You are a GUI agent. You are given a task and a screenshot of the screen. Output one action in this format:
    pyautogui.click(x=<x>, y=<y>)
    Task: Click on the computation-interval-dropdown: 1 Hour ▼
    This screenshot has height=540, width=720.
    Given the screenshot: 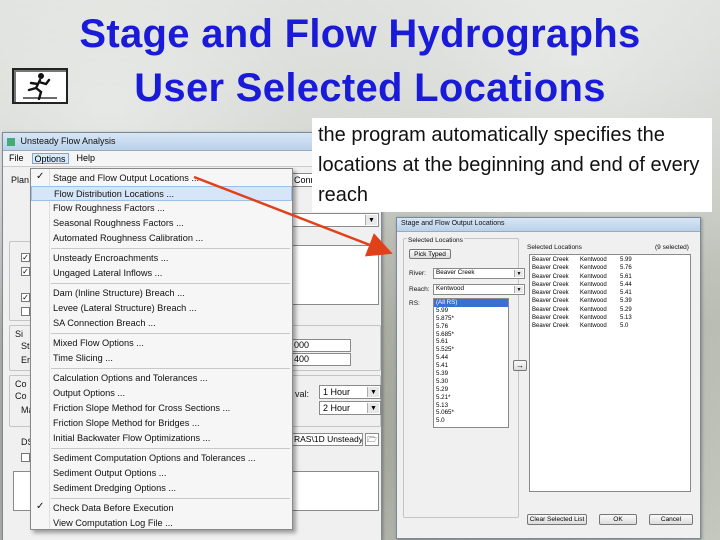 What is the action you would take?
    pyautogui.click(x=350, y=392)
    